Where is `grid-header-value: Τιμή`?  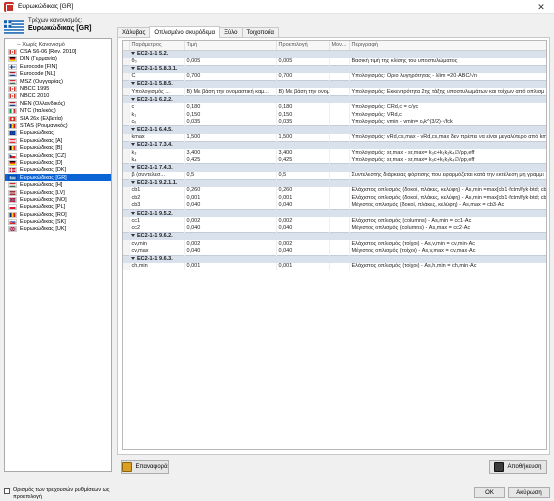
grid-header-value: Τιμή is located at coordinates (230, 46).